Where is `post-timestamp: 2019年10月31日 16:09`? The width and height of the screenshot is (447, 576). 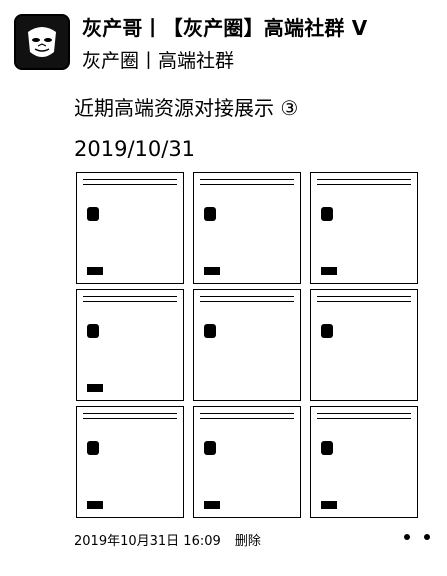
post-timestamp: 2019年10月31日 16:09 is located at coordinates (147, 541).